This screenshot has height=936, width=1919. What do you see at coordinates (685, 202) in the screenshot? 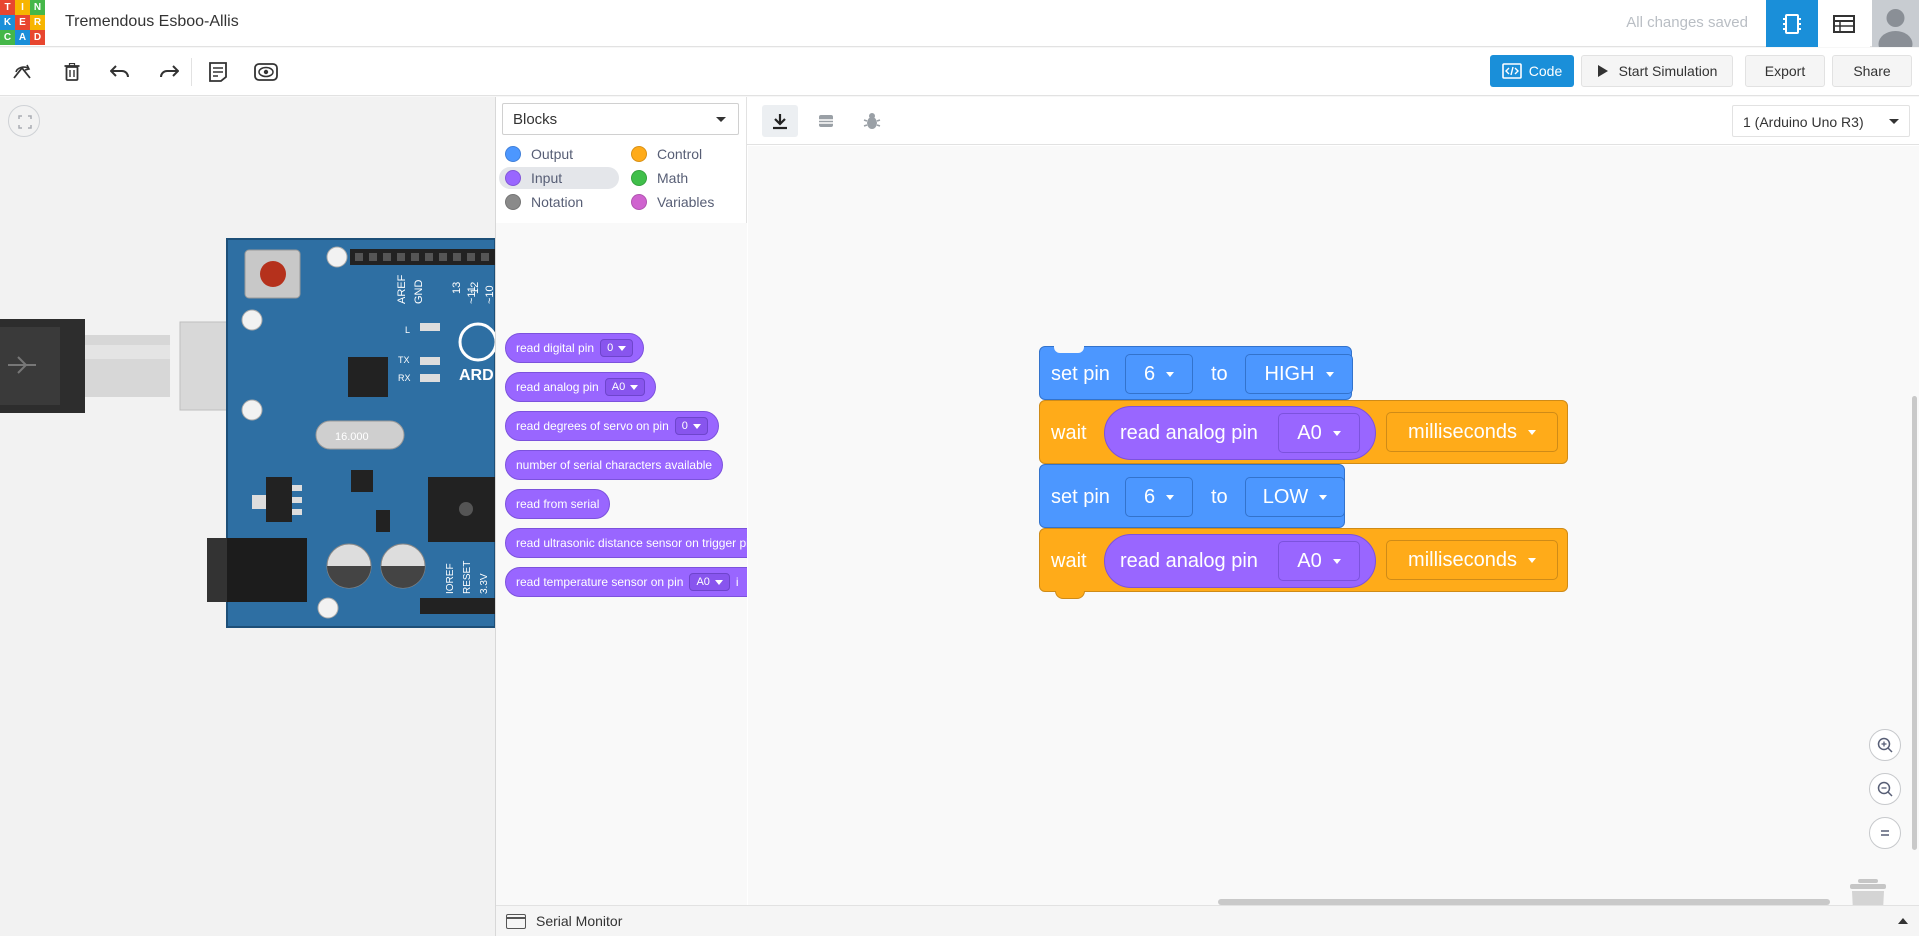
I see `category-variables: Variables` at bounding box center [685, 202].